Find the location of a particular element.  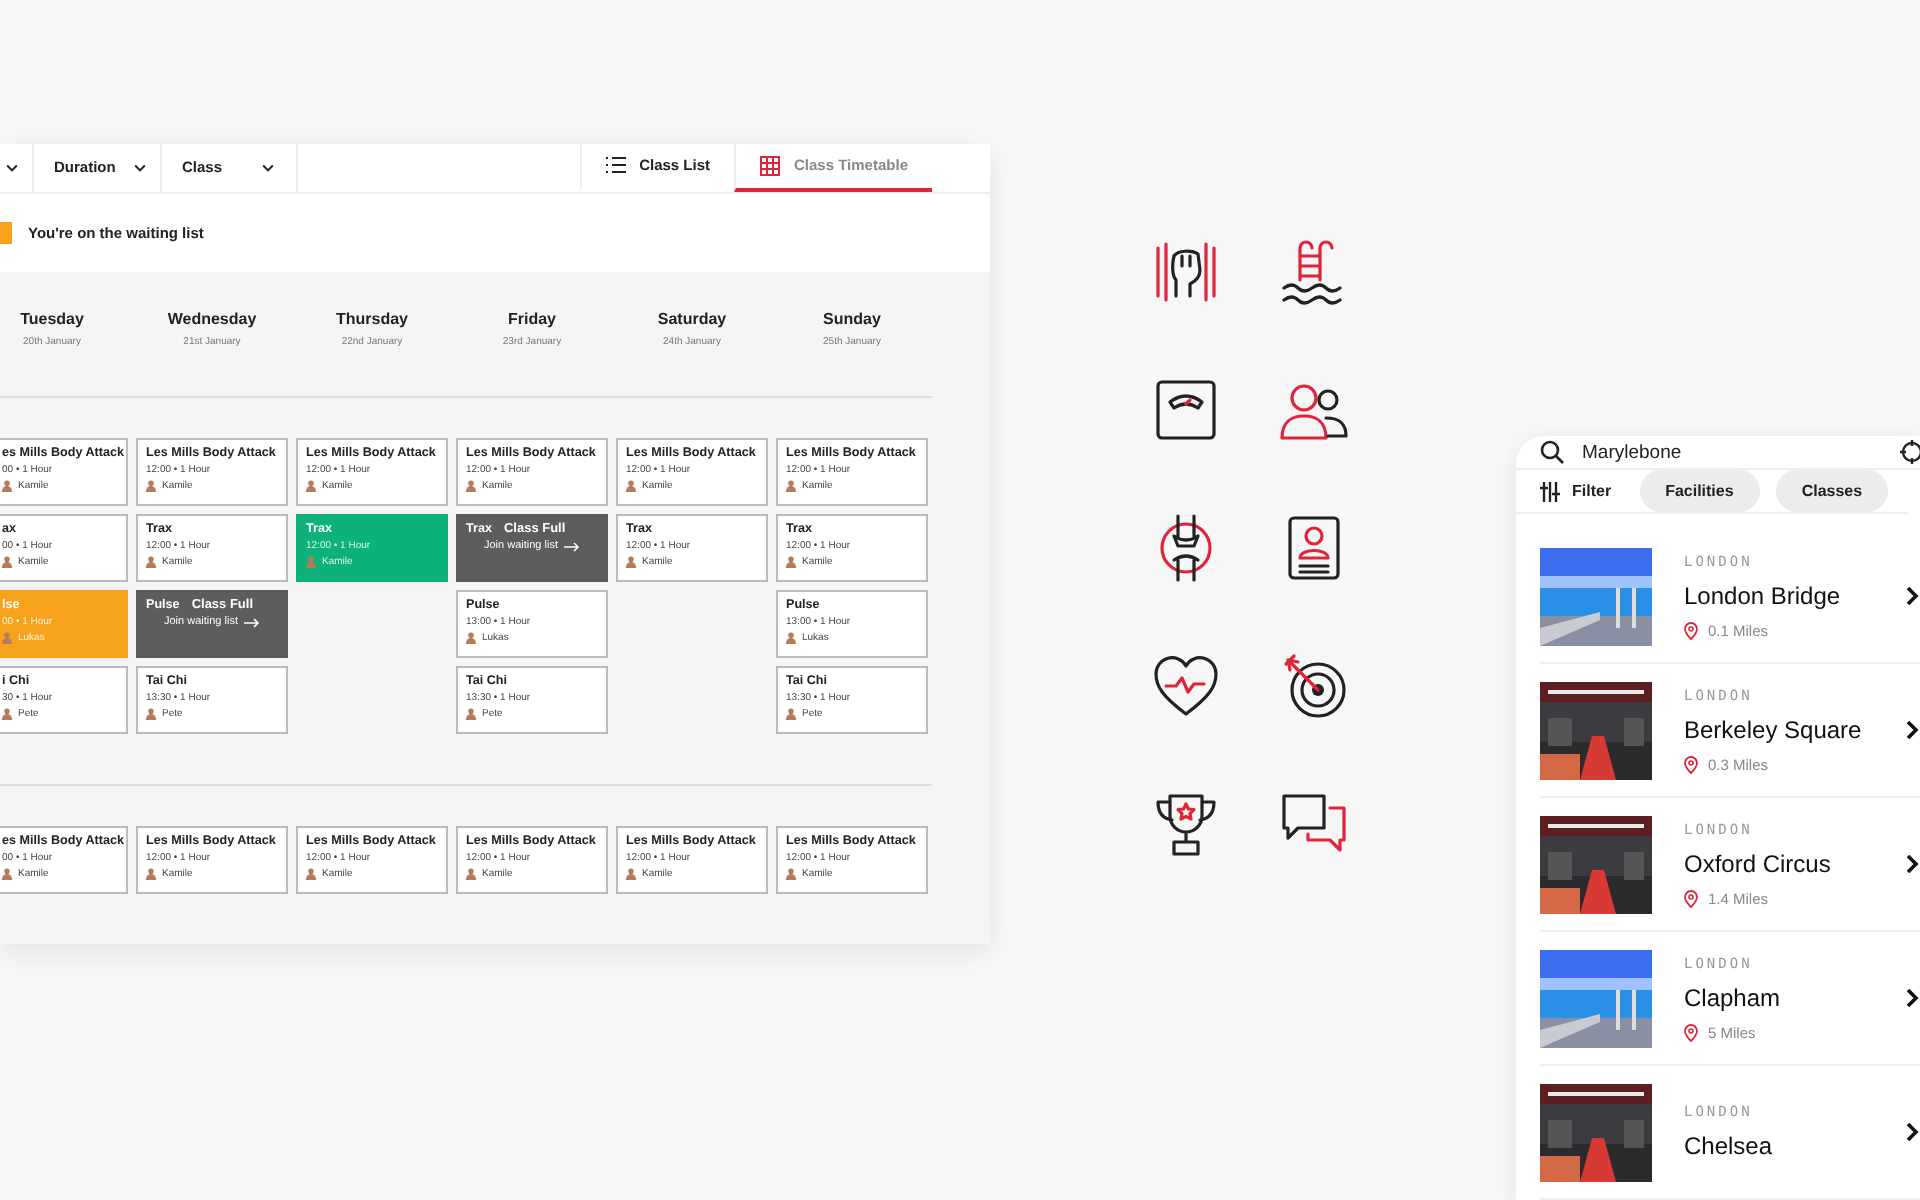

sliders-icon is located at coordinates (1550, 491).